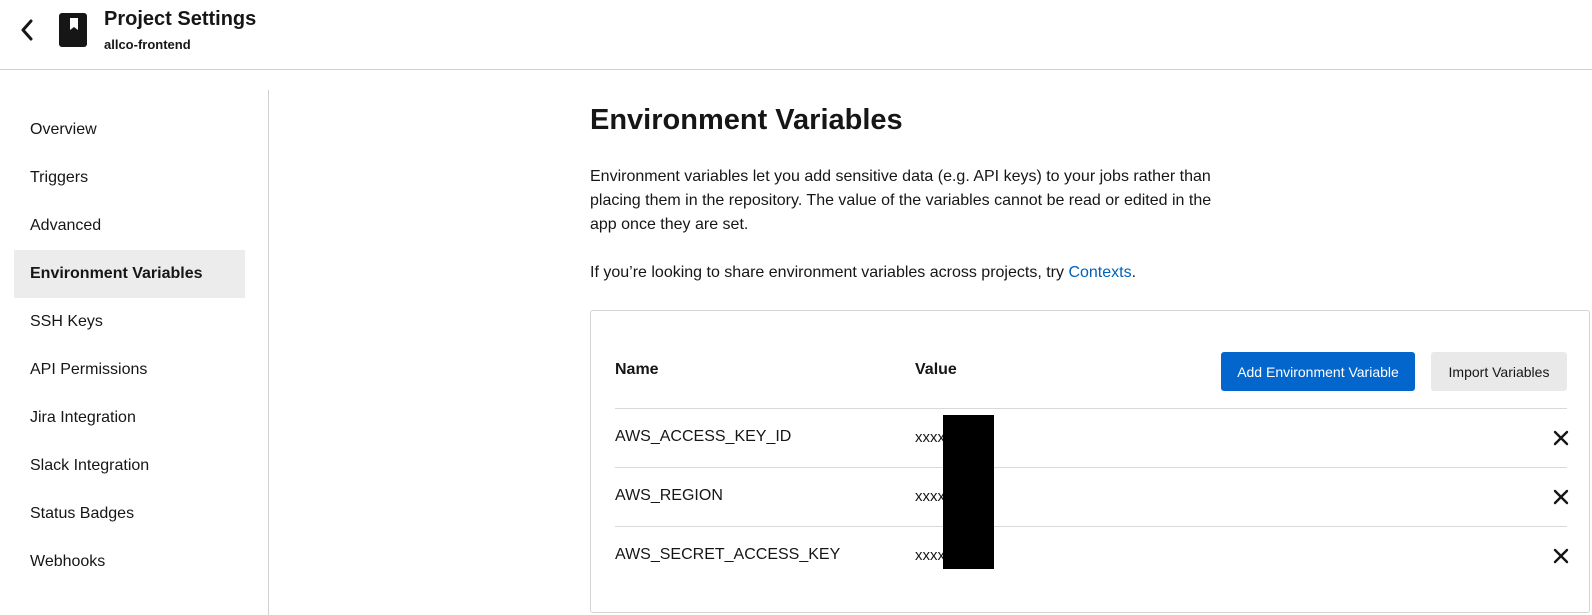 This screenshot has height=615, width=1592. I want to click on sidebar-item-ssh-keys: SSH Keys, so click(129, 322).